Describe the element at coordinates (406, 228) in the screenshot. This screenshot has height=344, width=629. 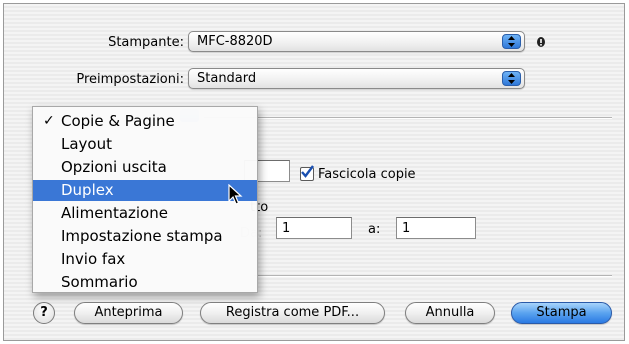
I see `to-value: 1` at that location.